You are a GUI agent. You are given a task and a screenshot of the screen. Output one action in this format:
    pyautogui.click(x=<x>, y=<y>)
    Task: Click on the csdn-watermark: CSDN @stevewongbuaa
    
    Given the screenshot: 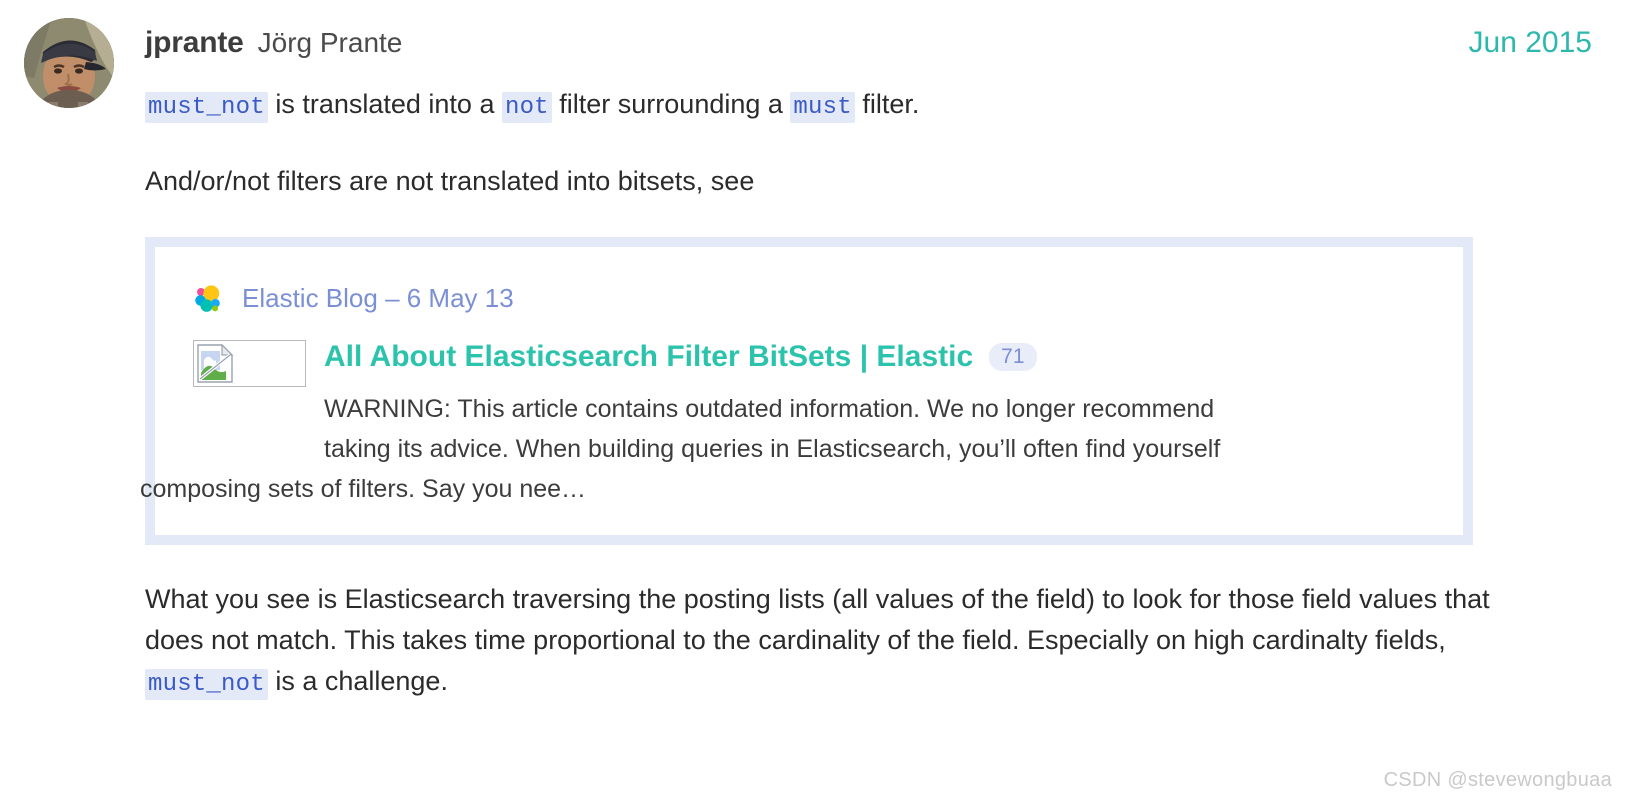 What is the action you would take?
    pyautogui.click(x=1497, y=780)
    